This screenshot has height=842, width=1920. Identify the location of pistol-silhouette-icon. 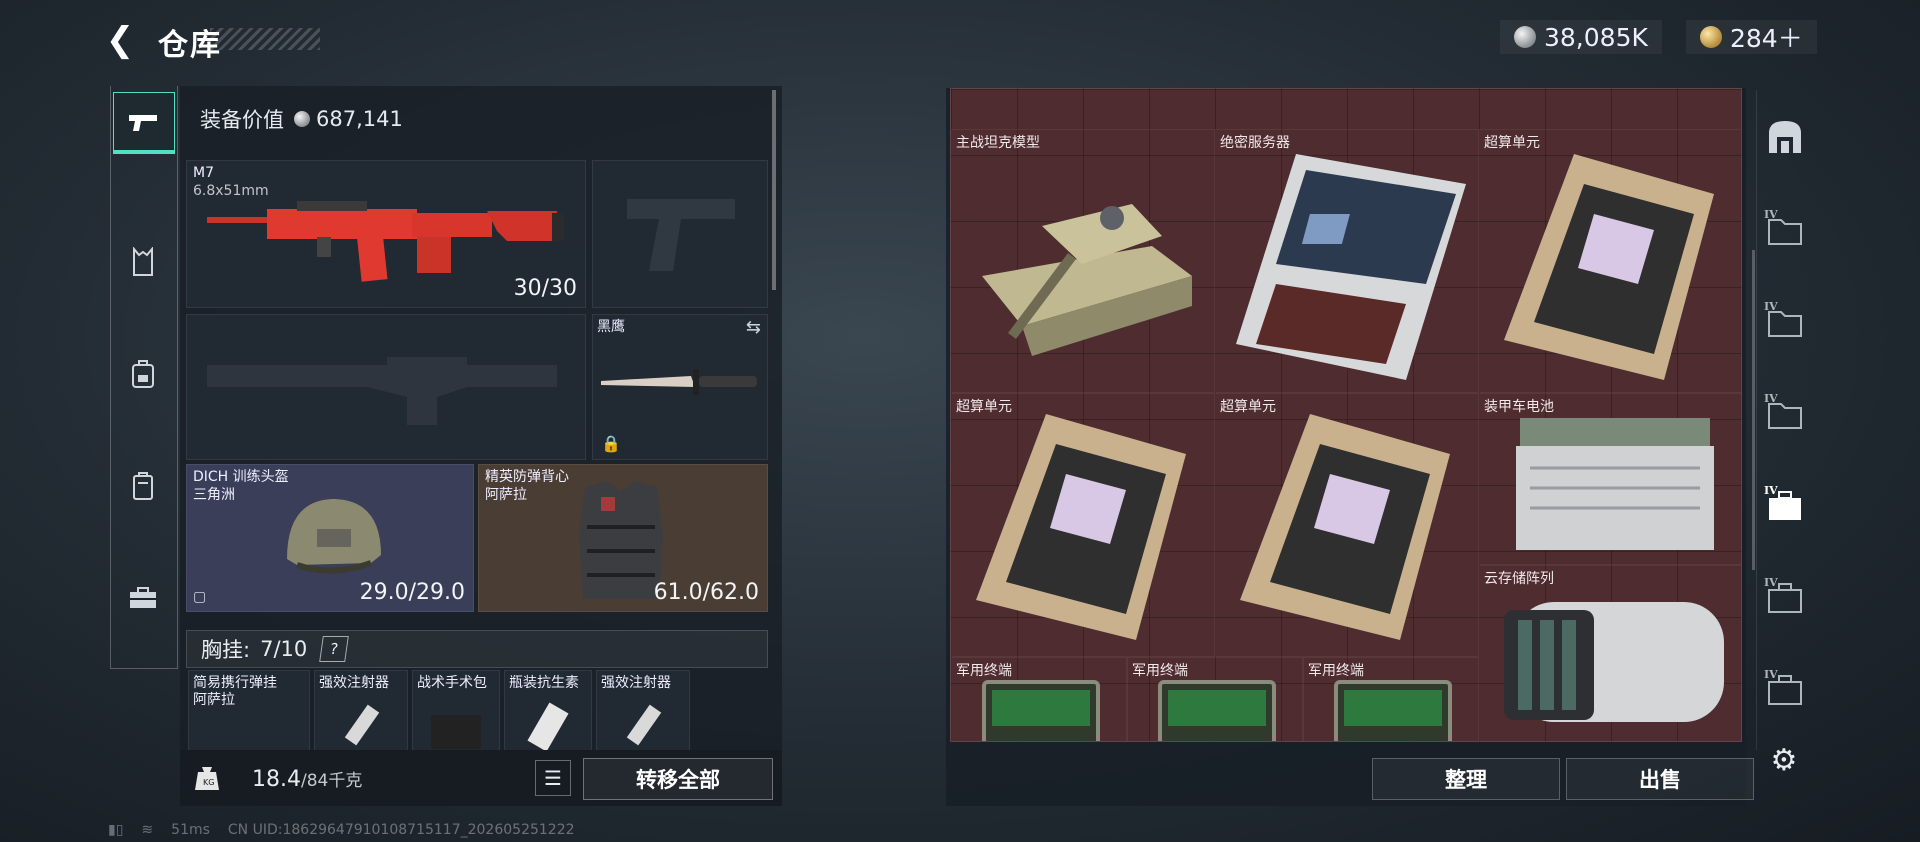
(681, 235).